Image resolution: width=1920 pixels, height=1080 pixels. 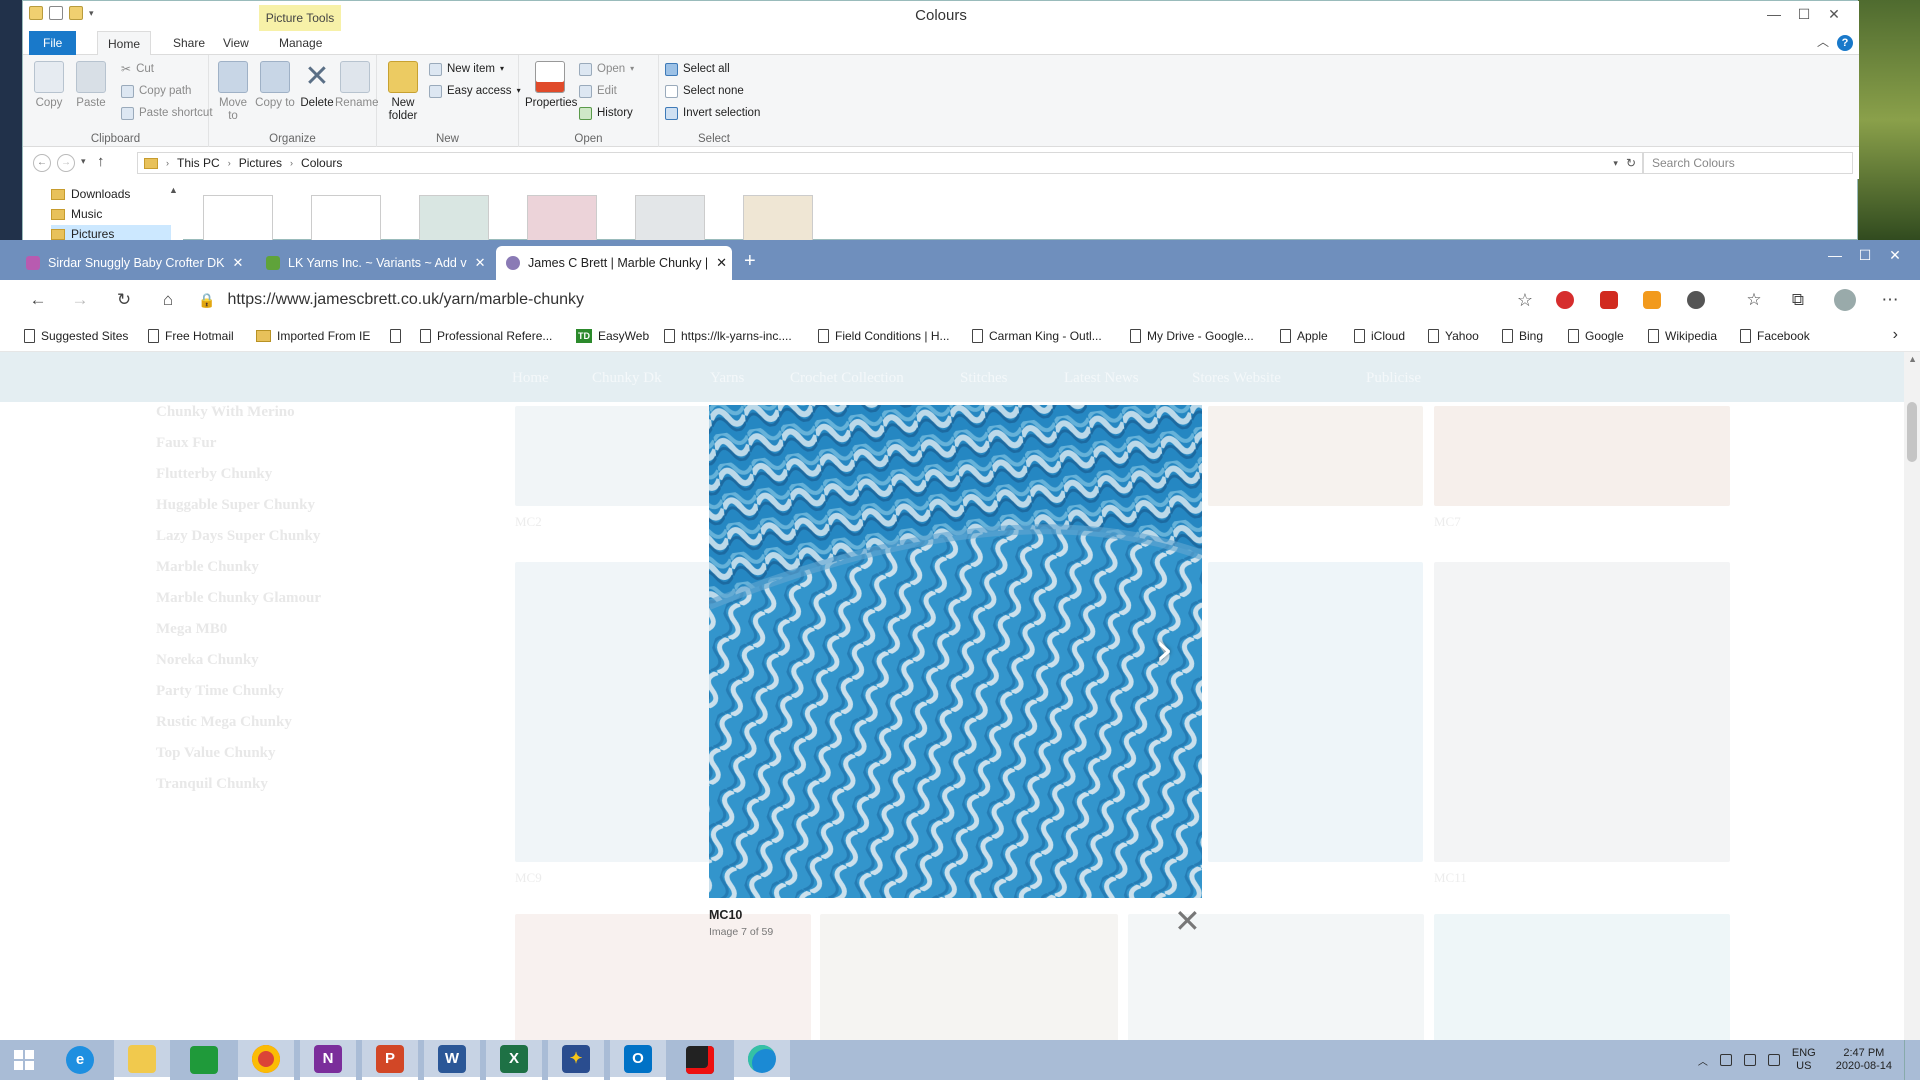 I want to click on outlook-app: O, so click(x=638, y=1060).